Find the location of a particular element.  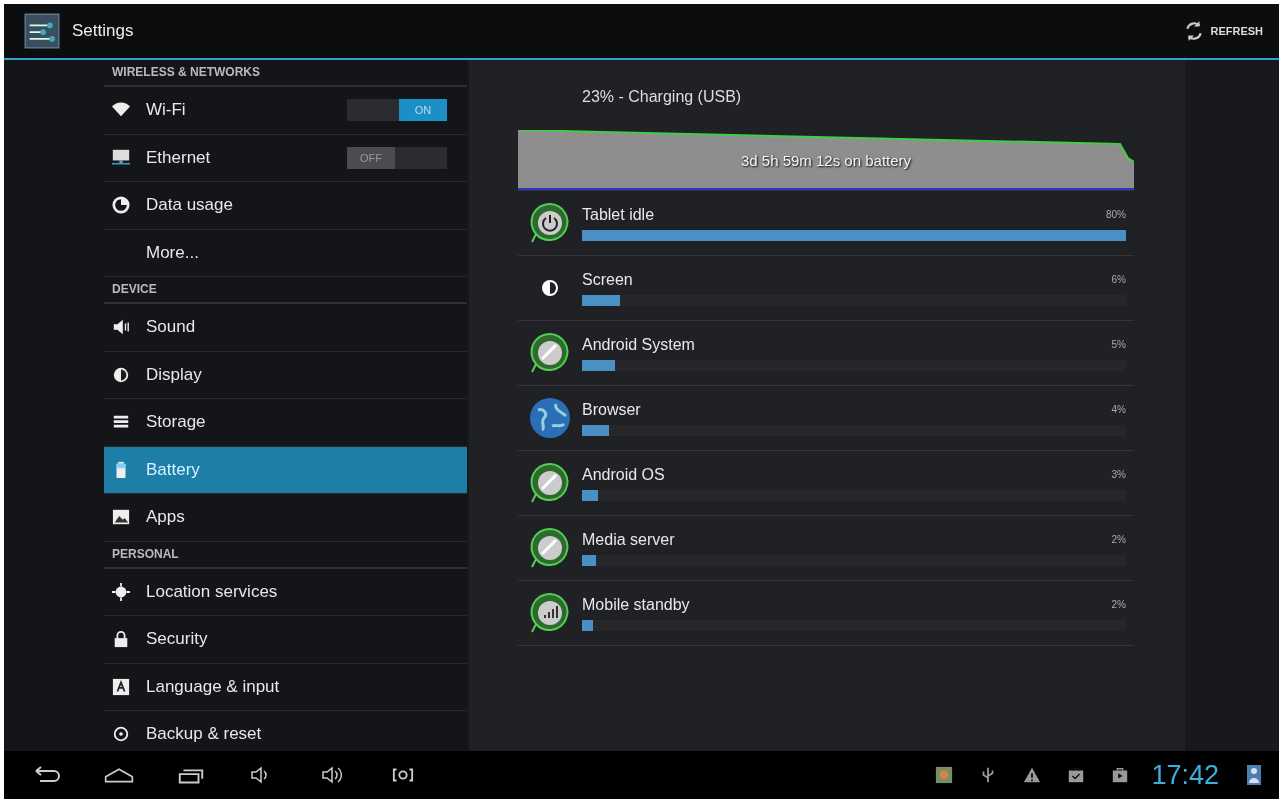

section-header: WIRELESS & NETWORKS is located at coordinates (285, 73).